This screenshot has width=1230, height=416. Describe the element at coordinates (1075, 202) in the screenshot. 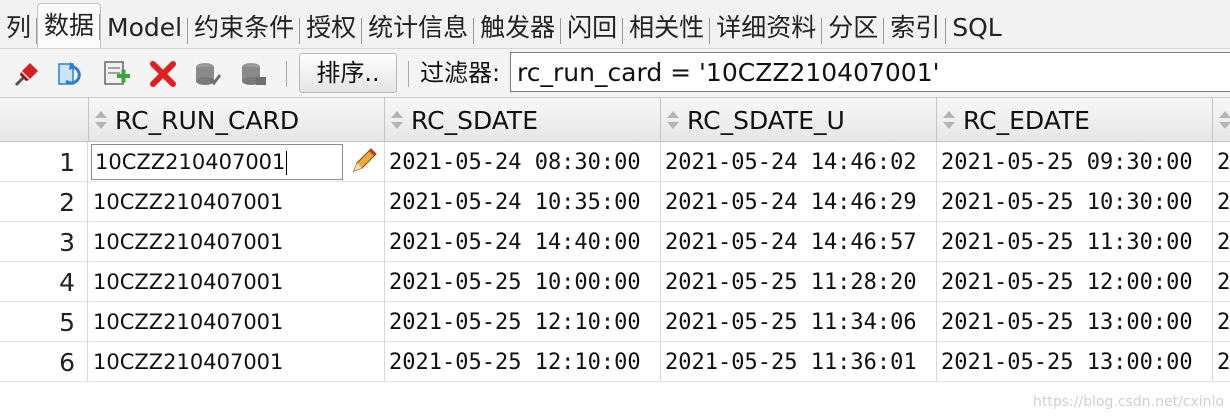

I see `cell-rc-edate: 2021-05-25 10:30:00` at that location.